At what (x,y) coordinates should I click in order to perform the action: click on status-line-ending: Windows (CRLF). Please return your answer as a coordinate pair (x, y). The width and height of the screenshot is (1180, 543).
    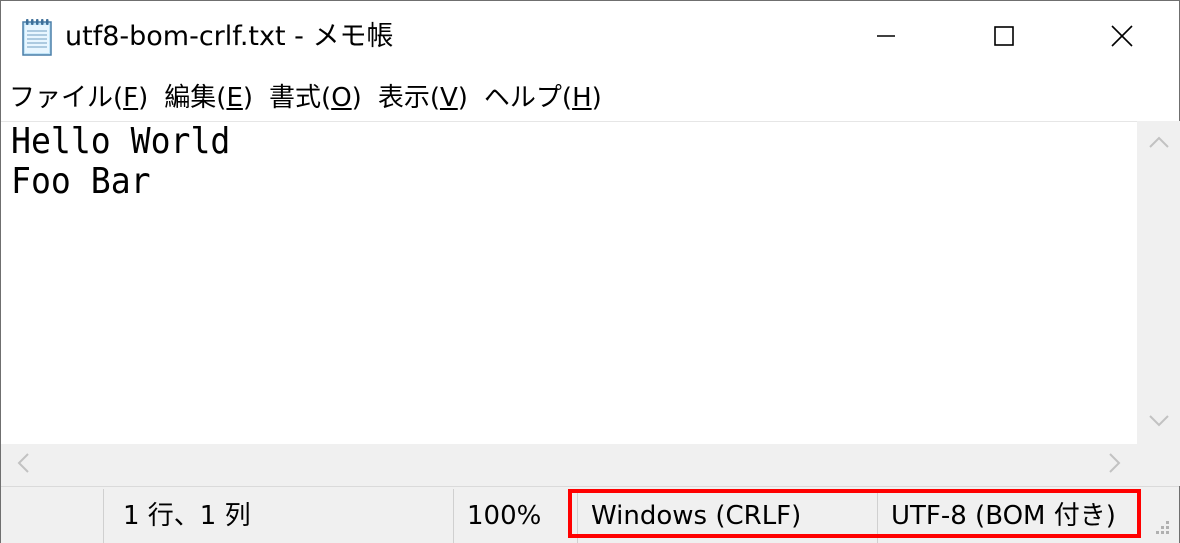
    Looking at the image, I should click on (696, 516).